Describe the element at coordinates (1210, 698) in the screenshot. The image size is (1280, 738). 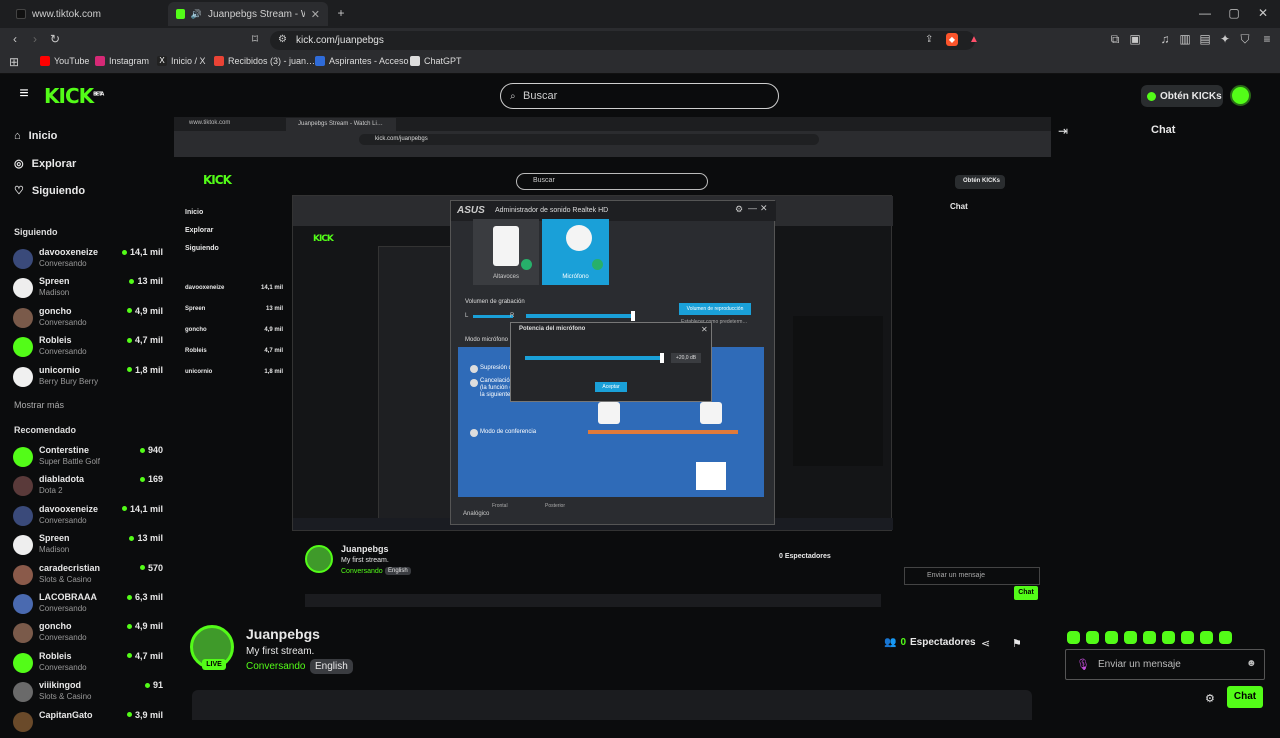
I see `chat-settings-icon: ⚙` at that location.